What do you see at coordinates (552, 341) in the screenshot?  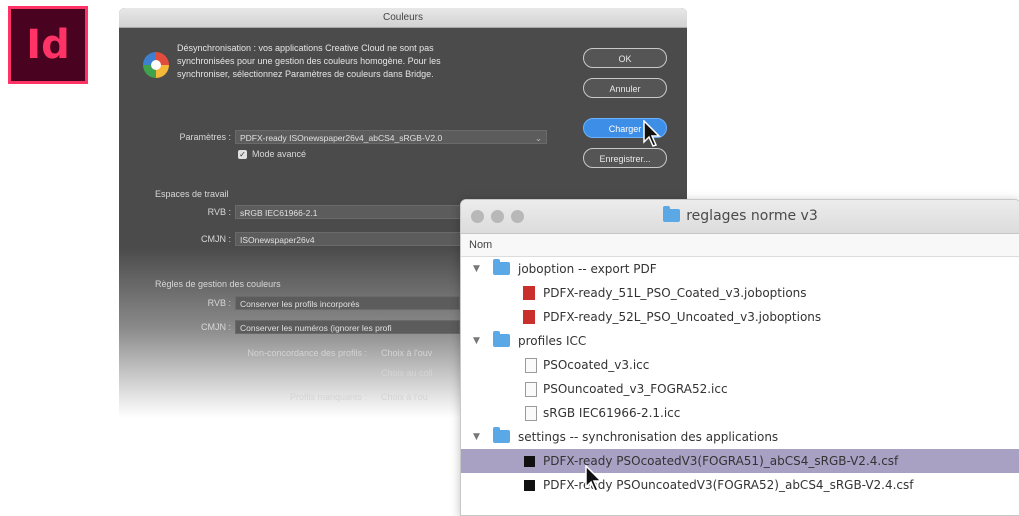 I see `row-label: profiles ICC` at bounding box center [552, 341].